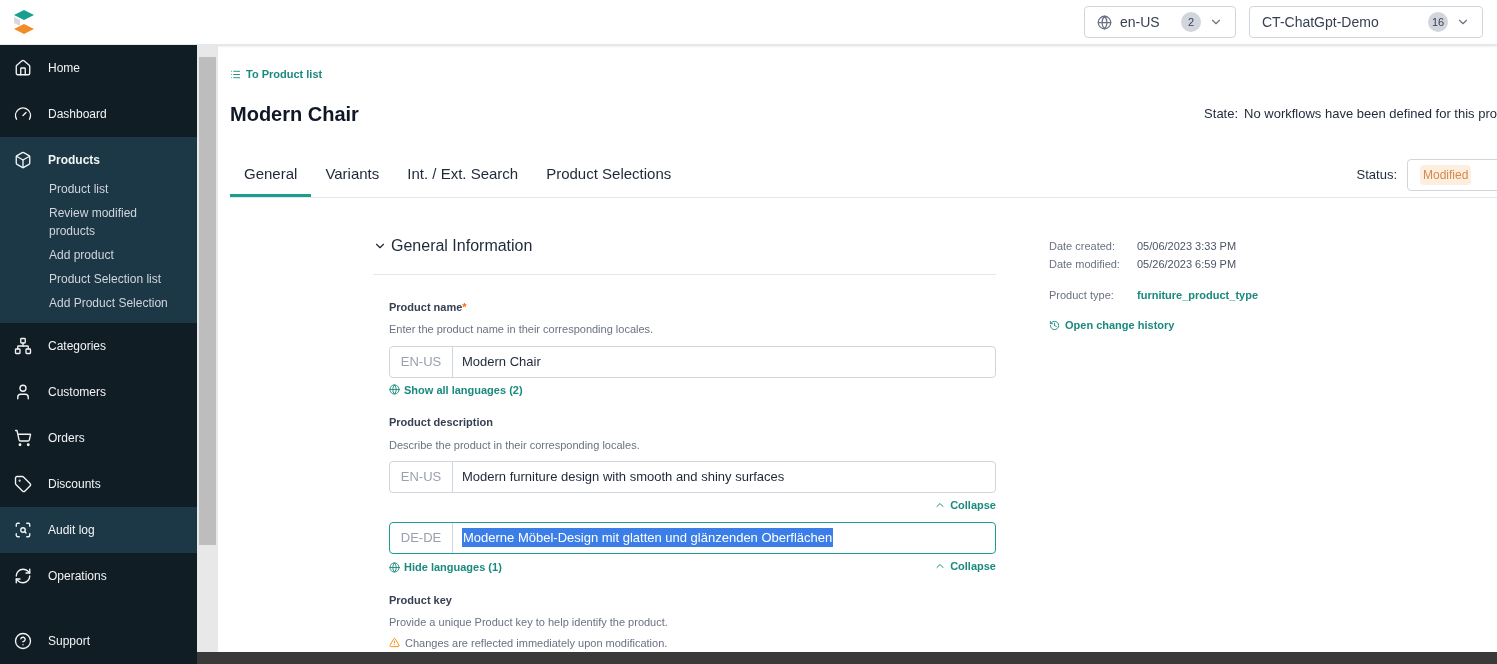 Image resolution: width=1497 pixels, height=664 pixels. What do you see at coordinates (420, 600) in the screenshot?
I see `field-label: Product key` at bounding box center [420, 600].